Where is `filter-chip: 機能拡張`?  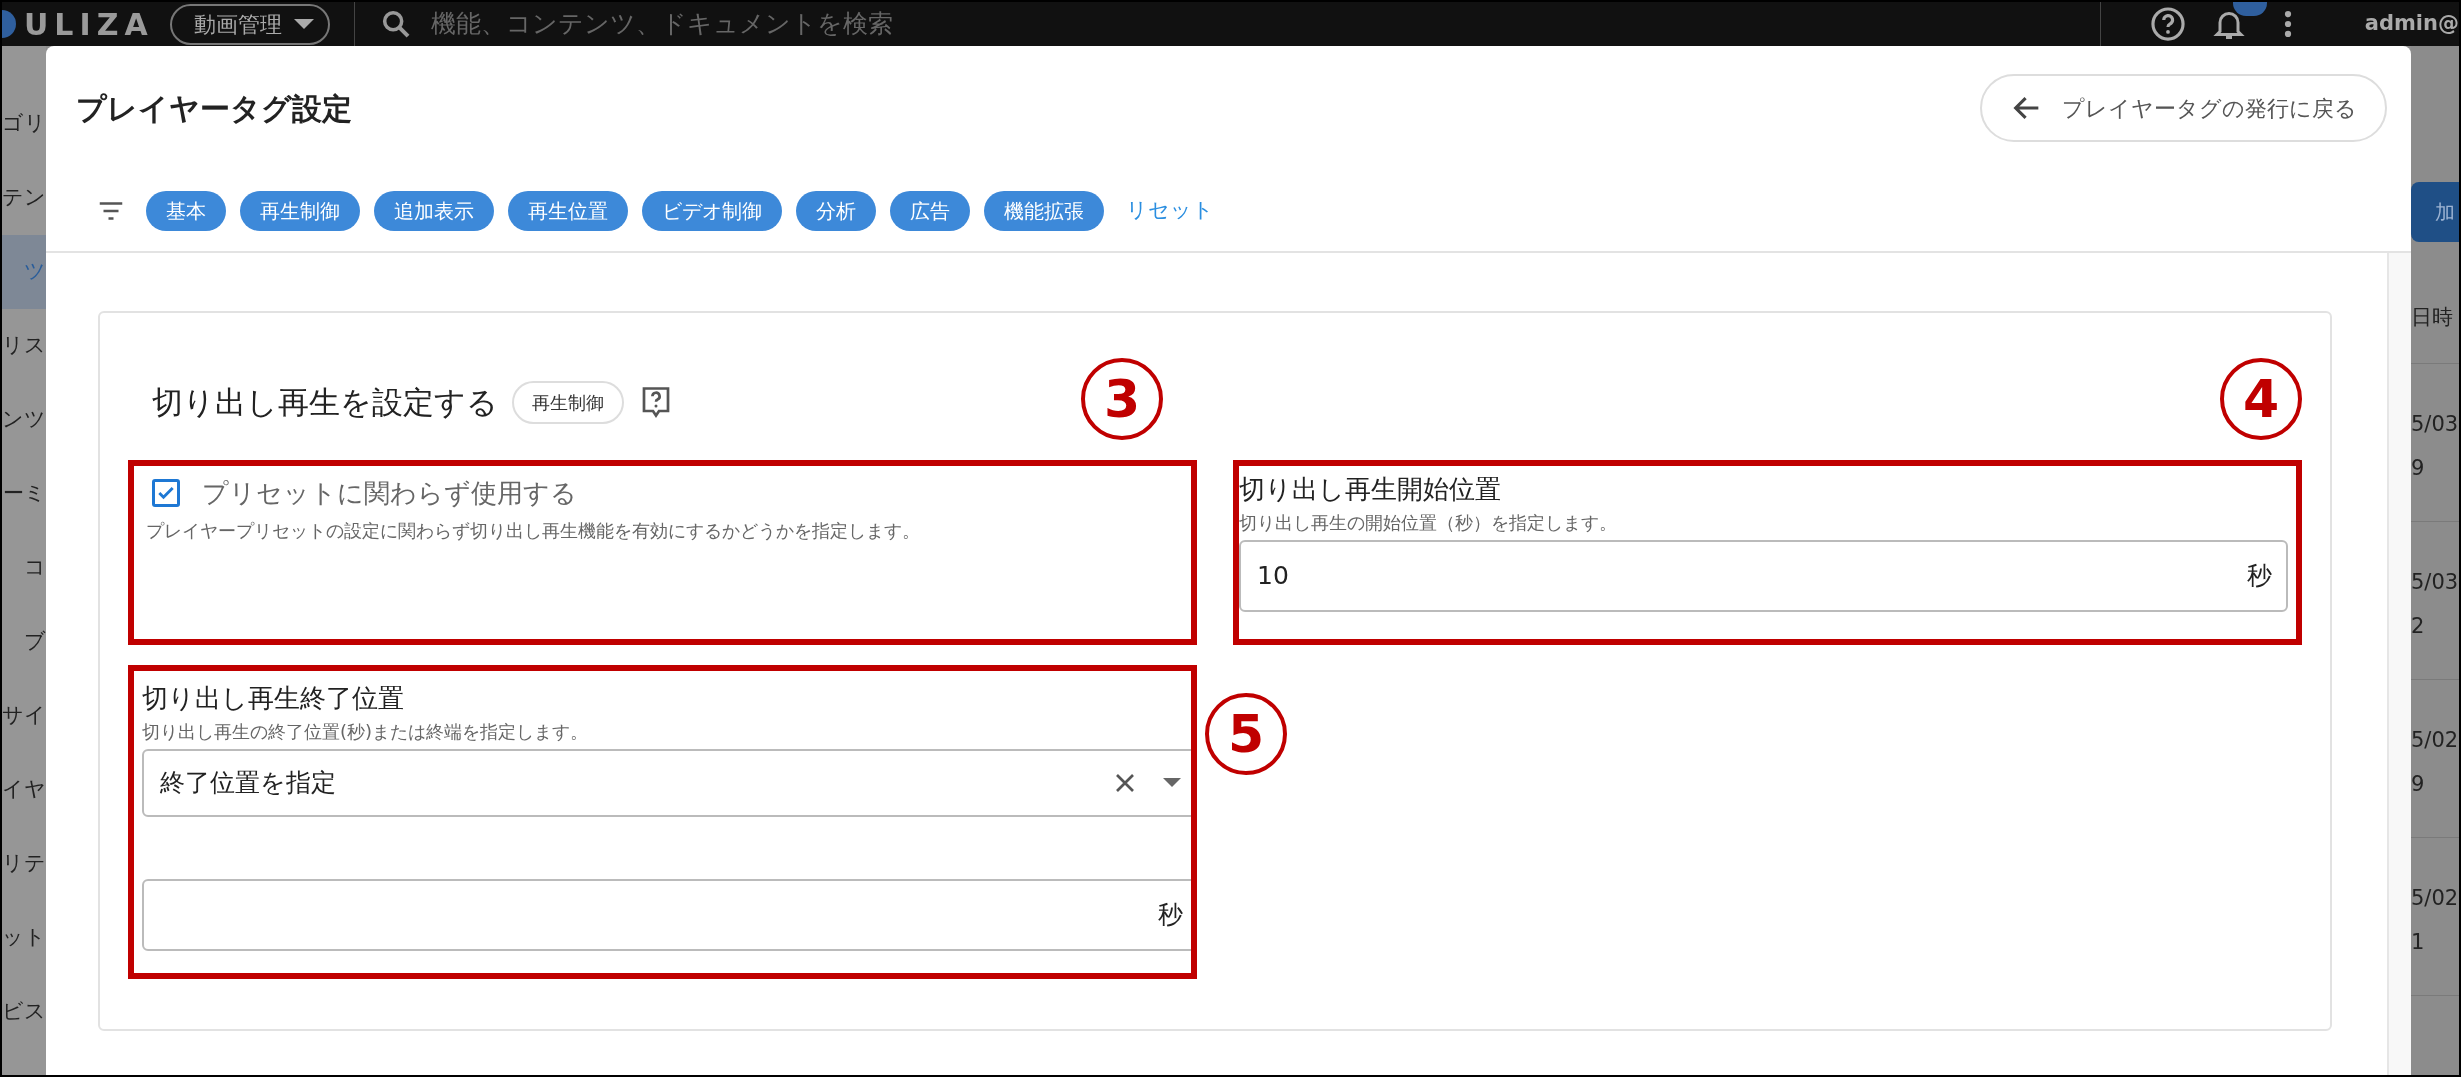
filter-chip: 機能拡張 is located at coordinates (1044, 211).